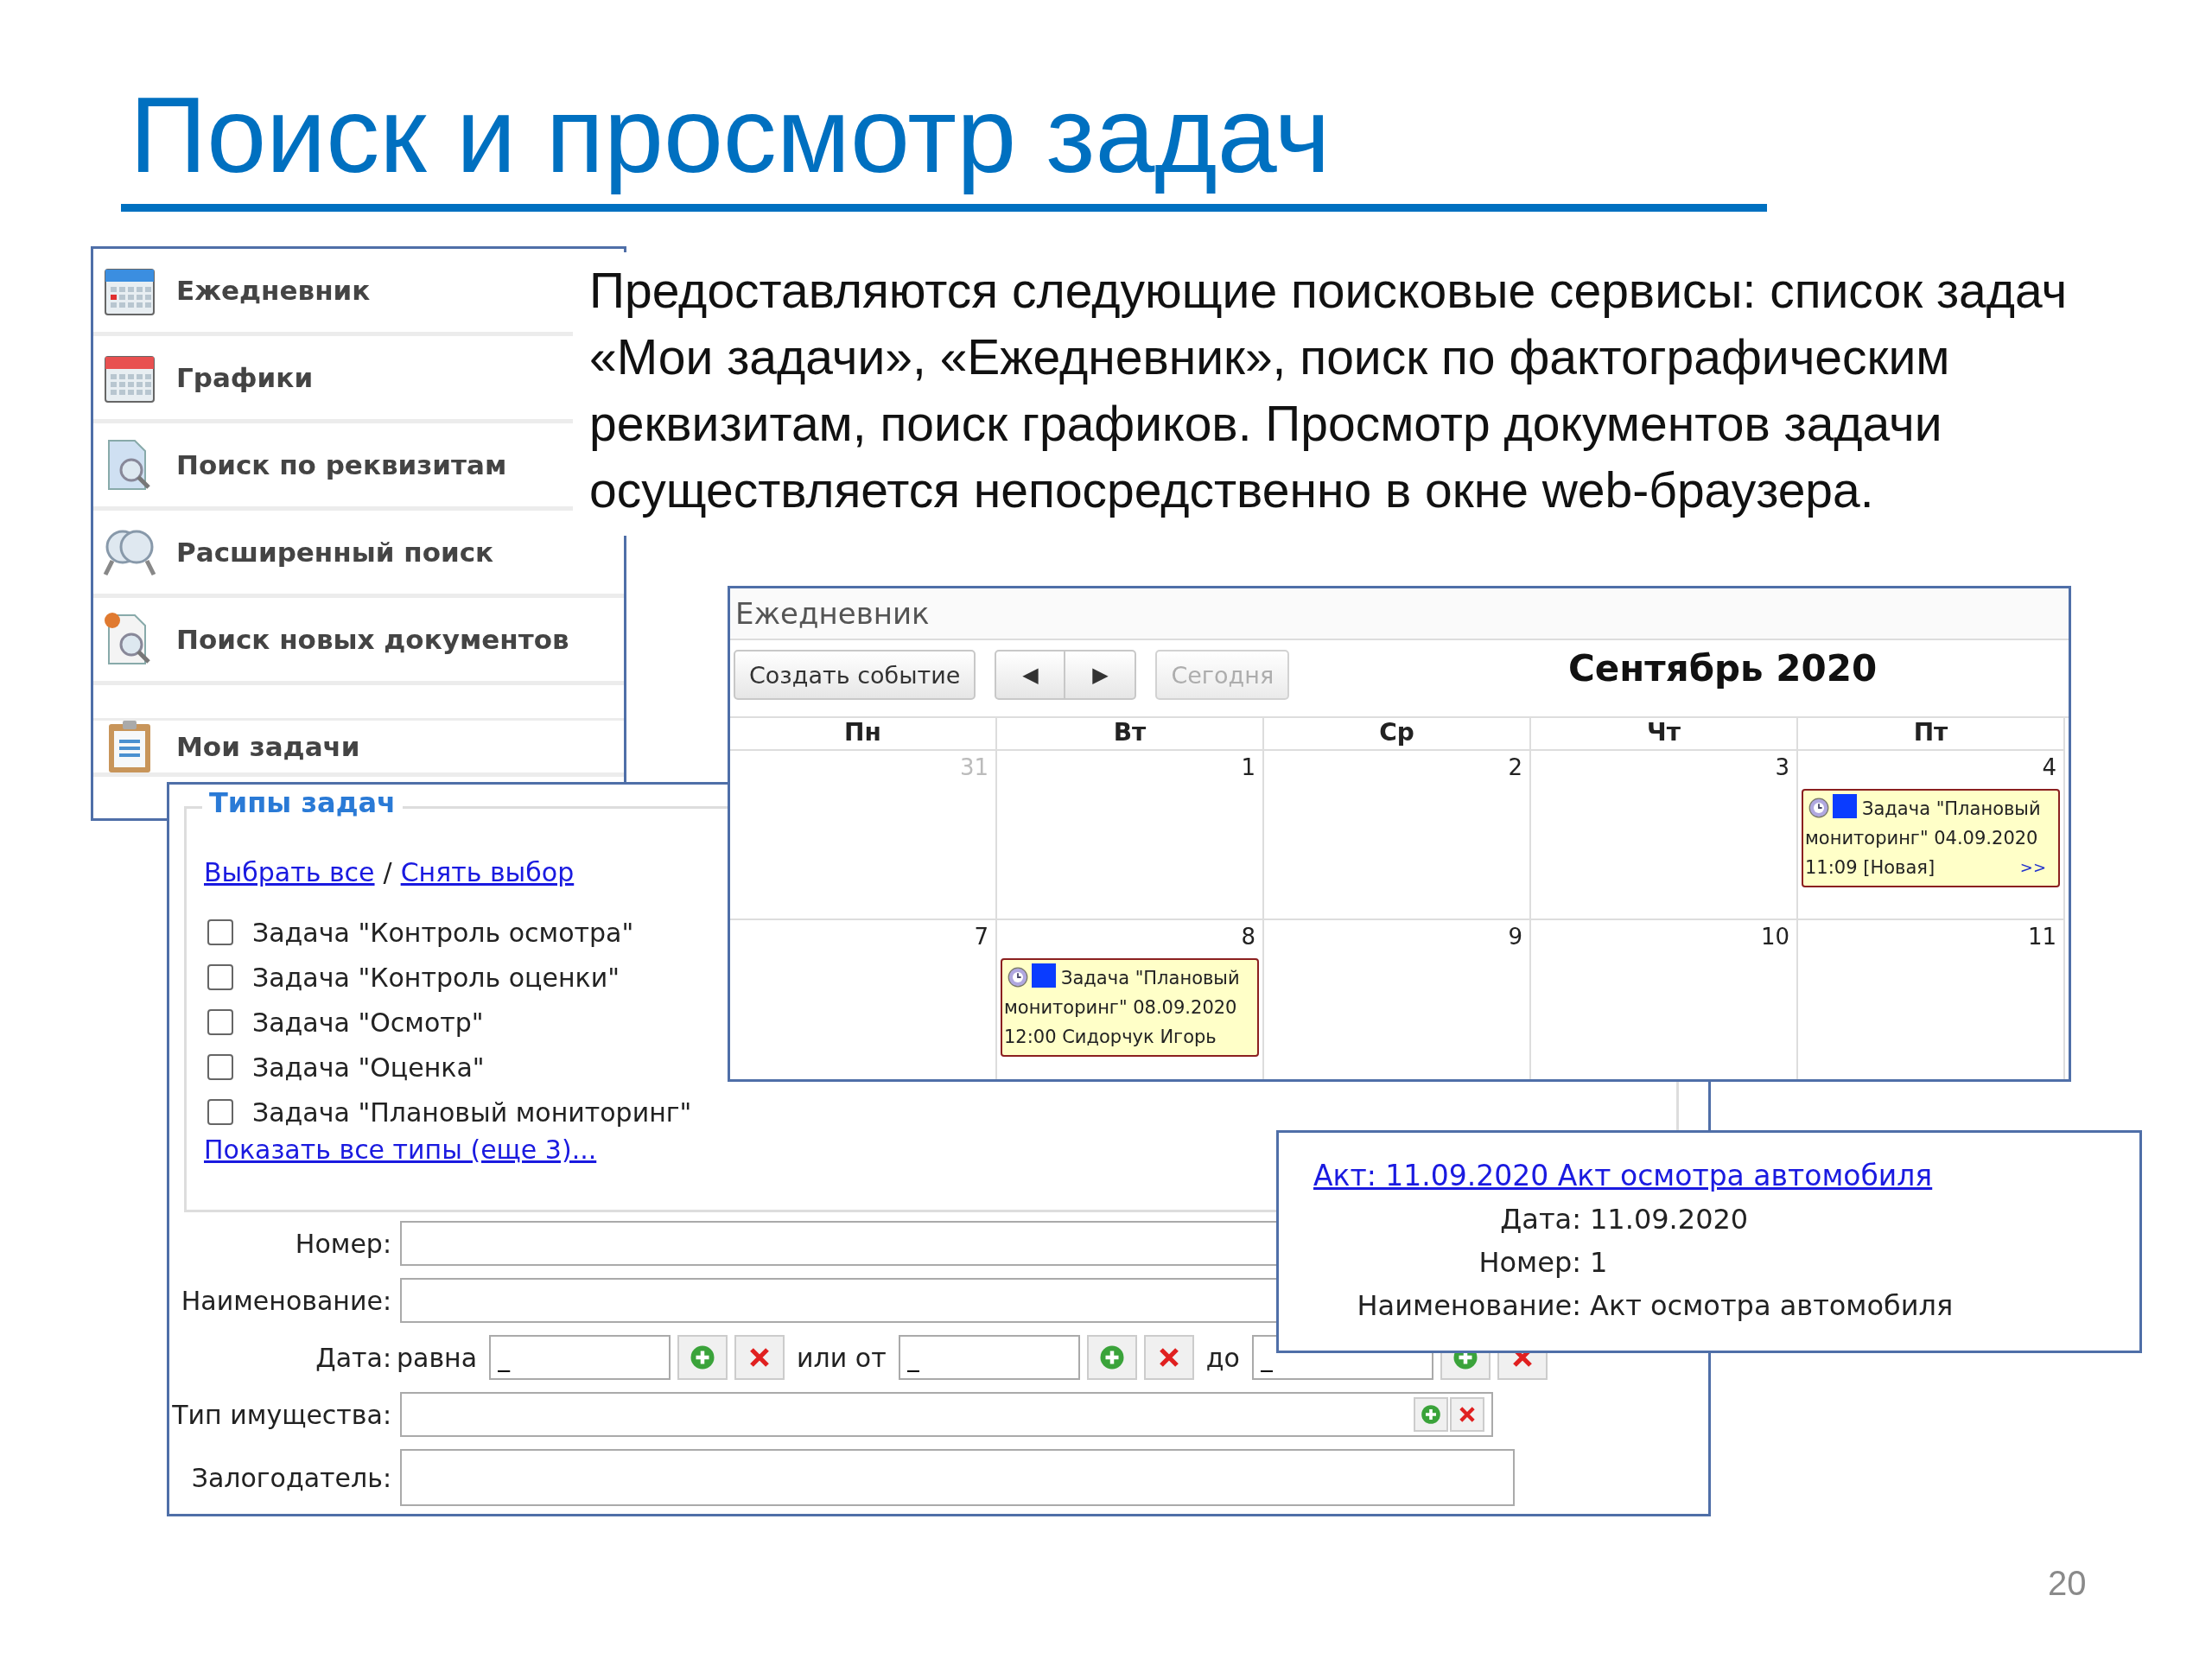 This screenshot has height=1659, width=2212. I want to click on menu-item: Расширенный поиск, so click(358, 554).